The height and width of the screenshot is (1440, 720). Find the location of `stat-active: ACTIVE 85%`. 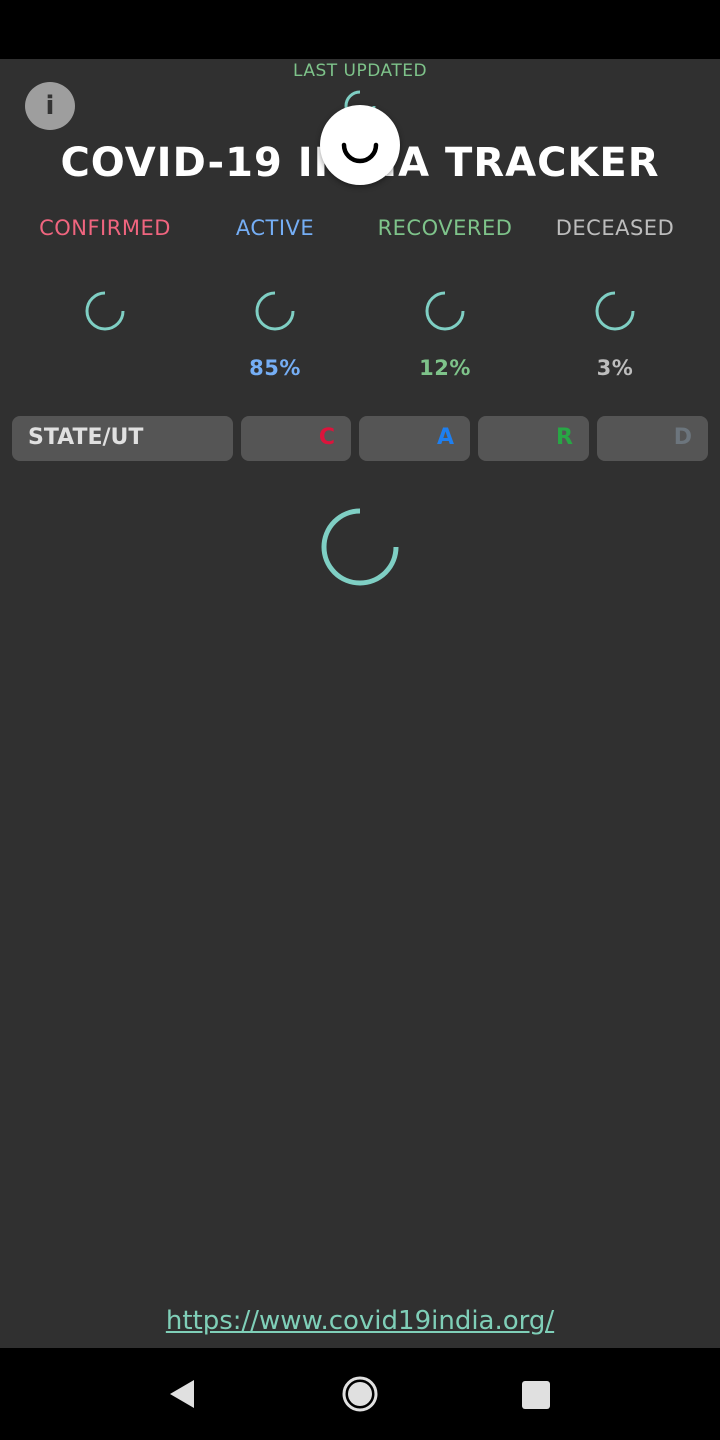

stat-active: ACTIVE 85% is located at coordinates (275, 298).